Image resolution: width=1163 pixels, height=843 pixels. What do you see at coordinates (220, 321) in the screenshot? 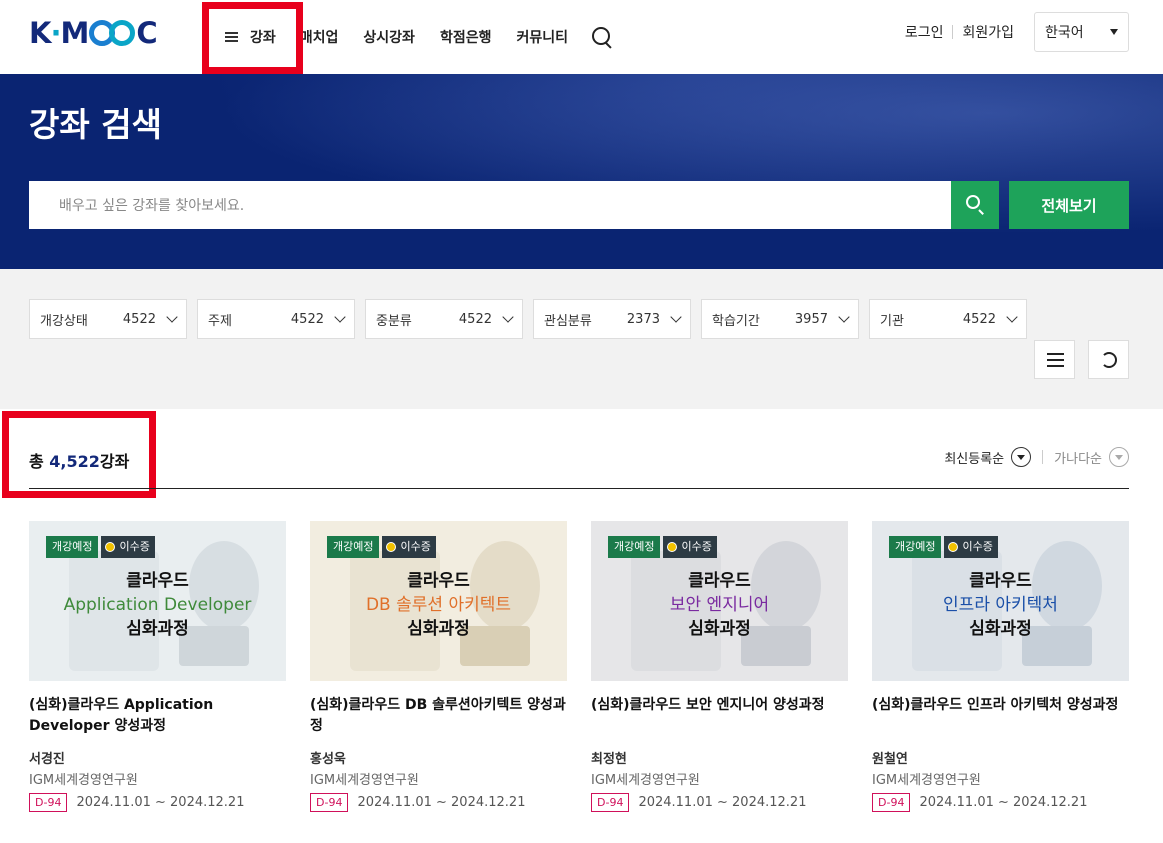
I see `filter-label: 주제` at bounding box center [220, 321].